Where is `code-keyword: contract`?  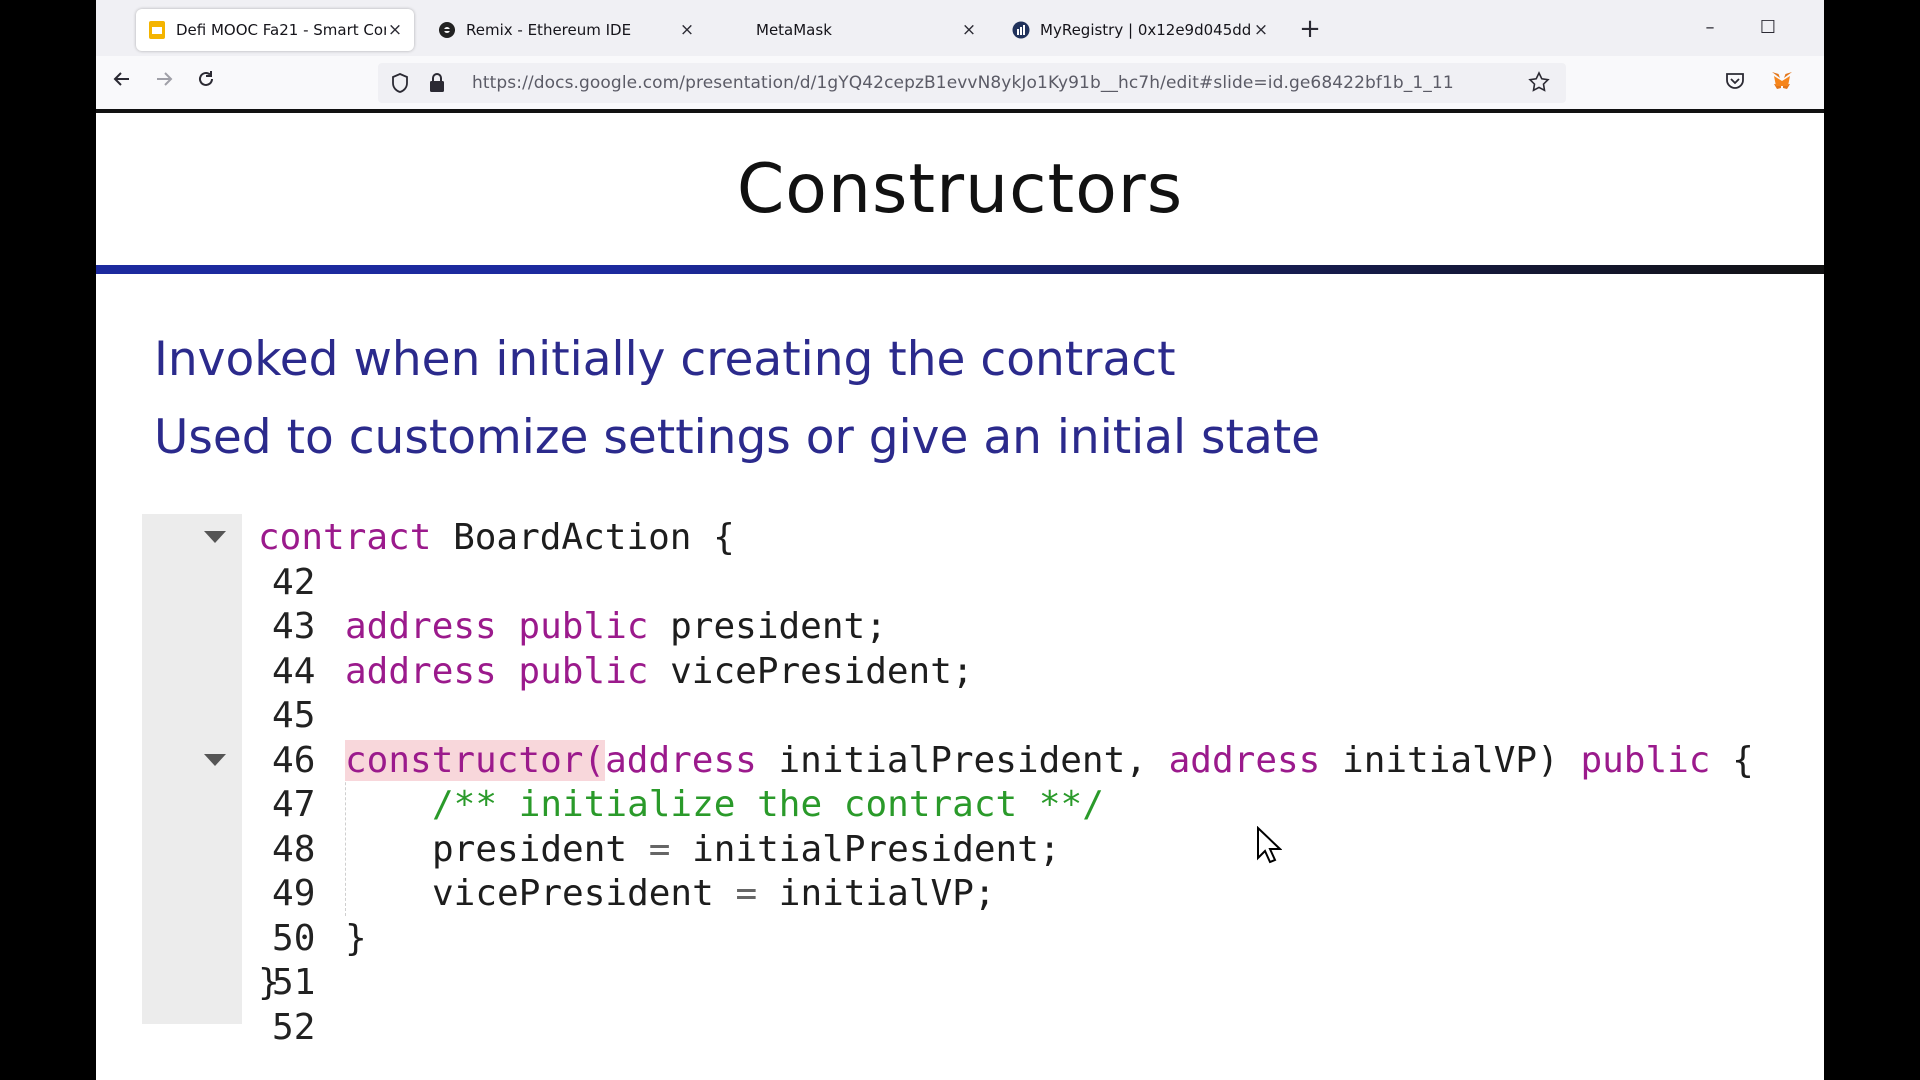
code-keyword: contract is located at coordinates (345, 537).